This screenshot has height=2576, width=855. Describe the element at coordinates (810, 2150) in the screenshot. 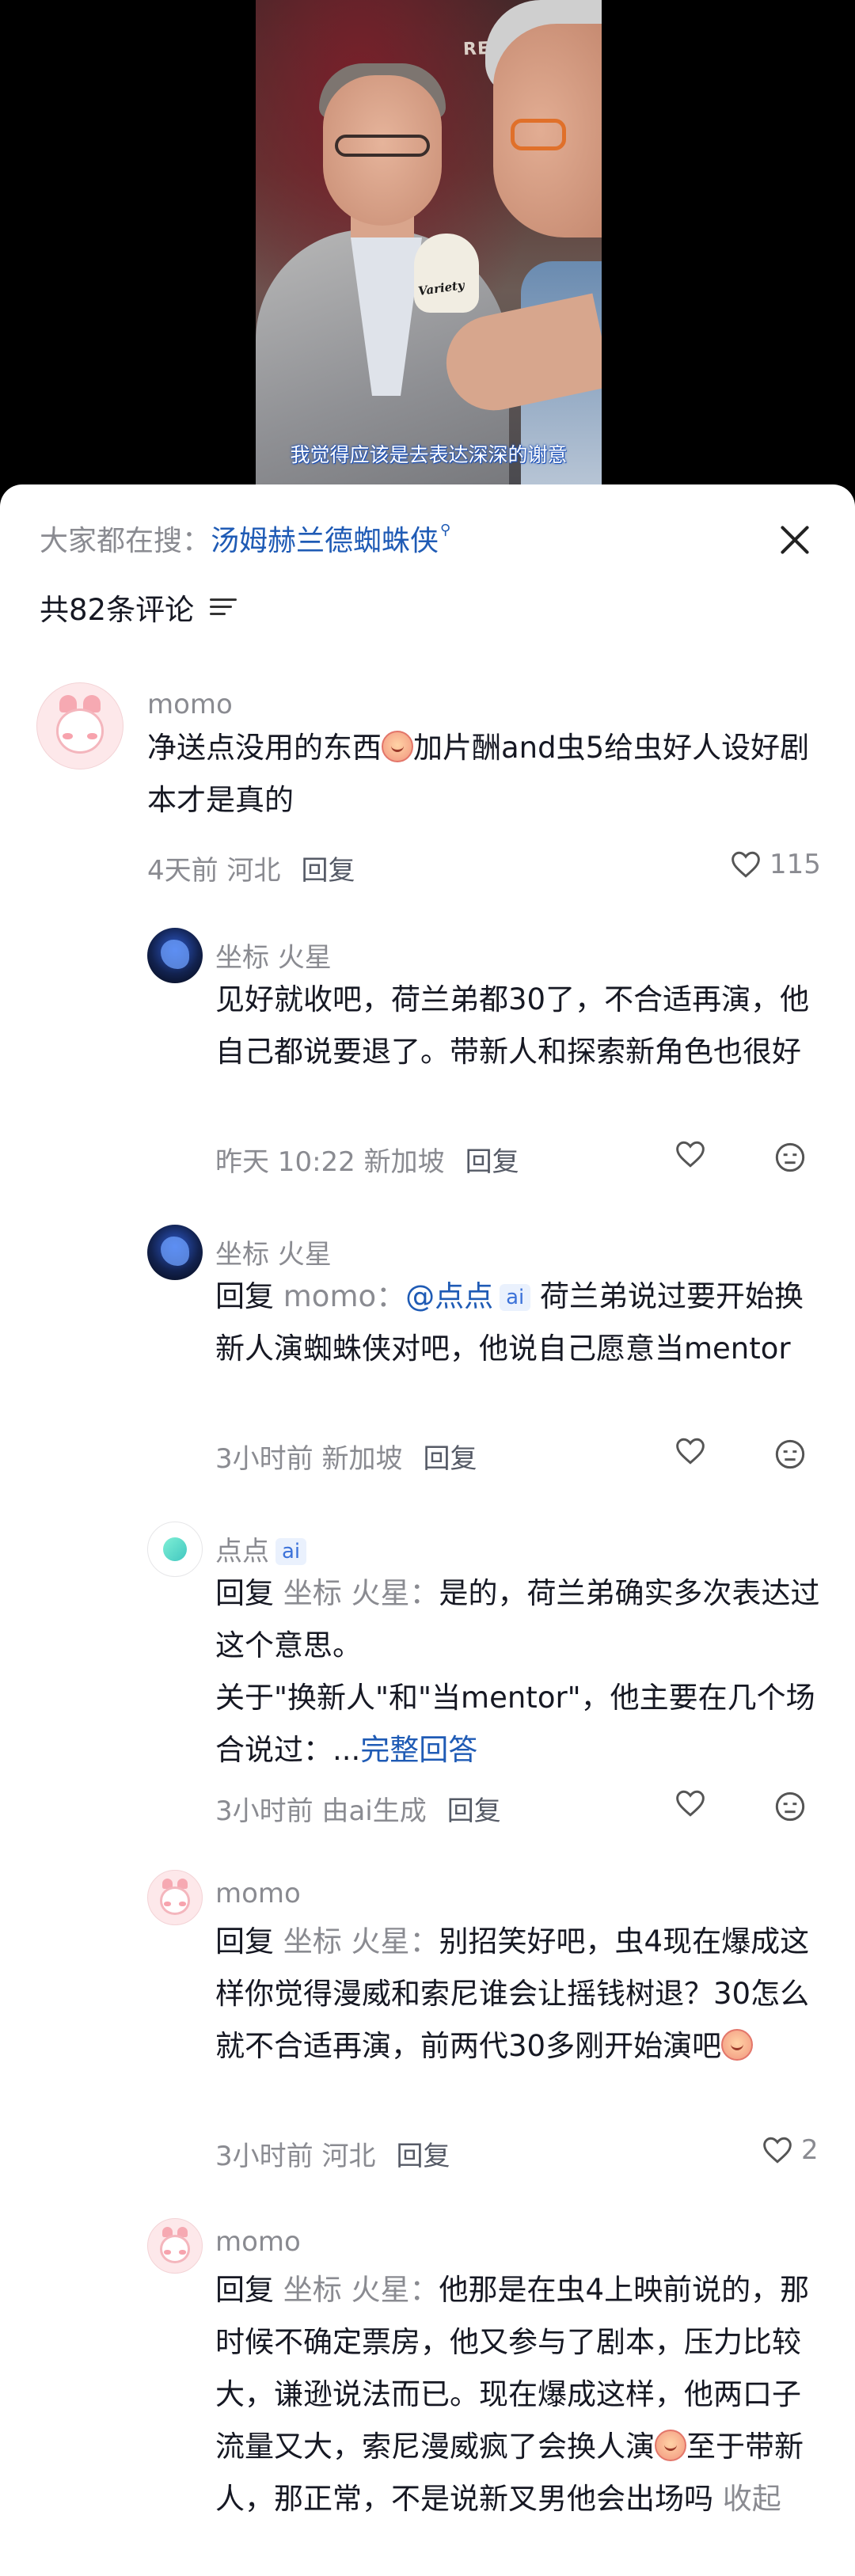

I see `like-count: 2` at that location.